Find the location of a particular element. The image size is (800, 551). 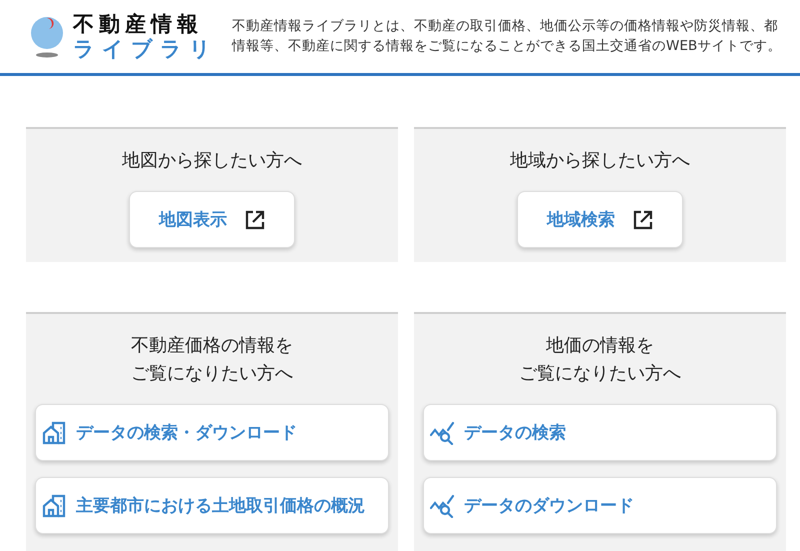

description-line: 情報等、不動産に関する情報をご覧になることができる国土交通省のWEBサイトです。 is located at coordinates (507, 46).